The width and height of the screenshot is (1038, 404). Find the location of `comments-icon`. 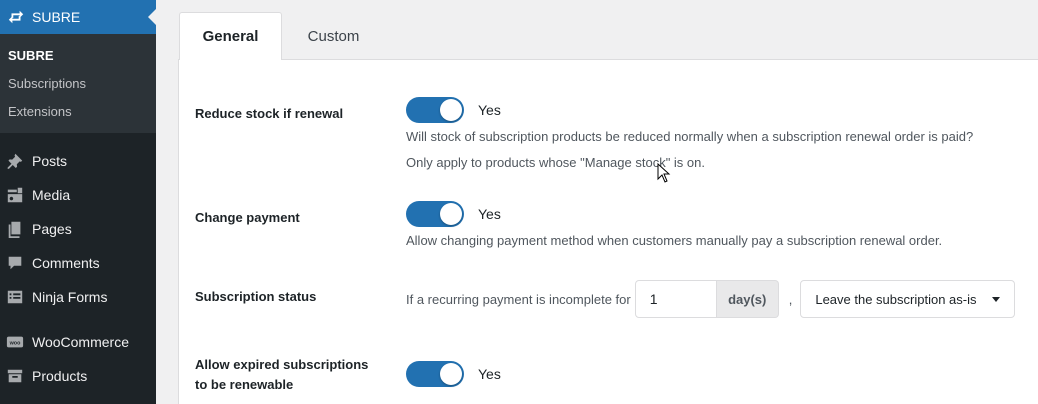

comments-icon is located at coordinates (15, 263).